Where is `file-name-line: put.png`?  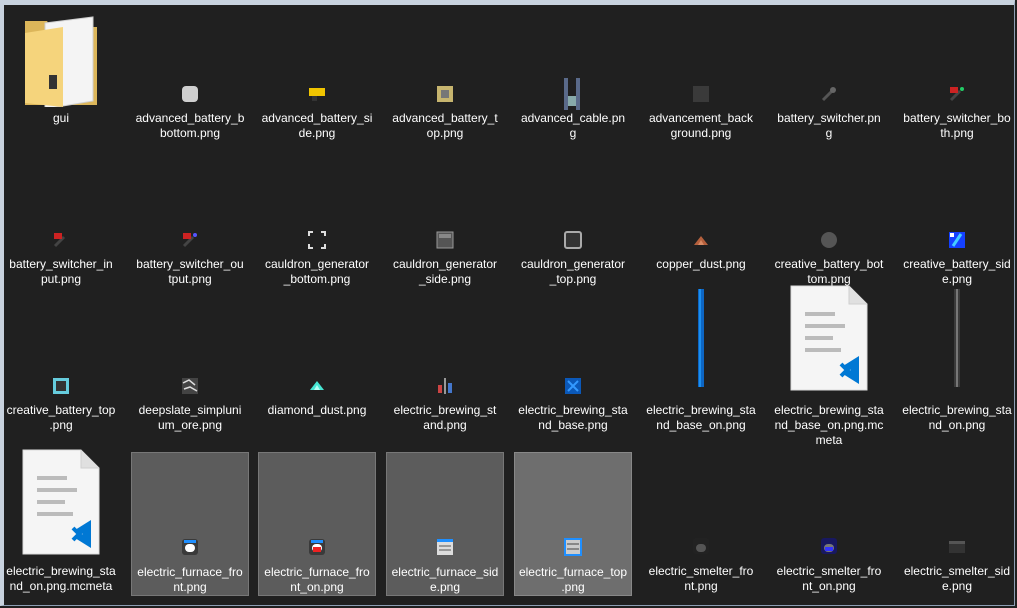
file-name-line: put.png is located at coordinates (61, 279).